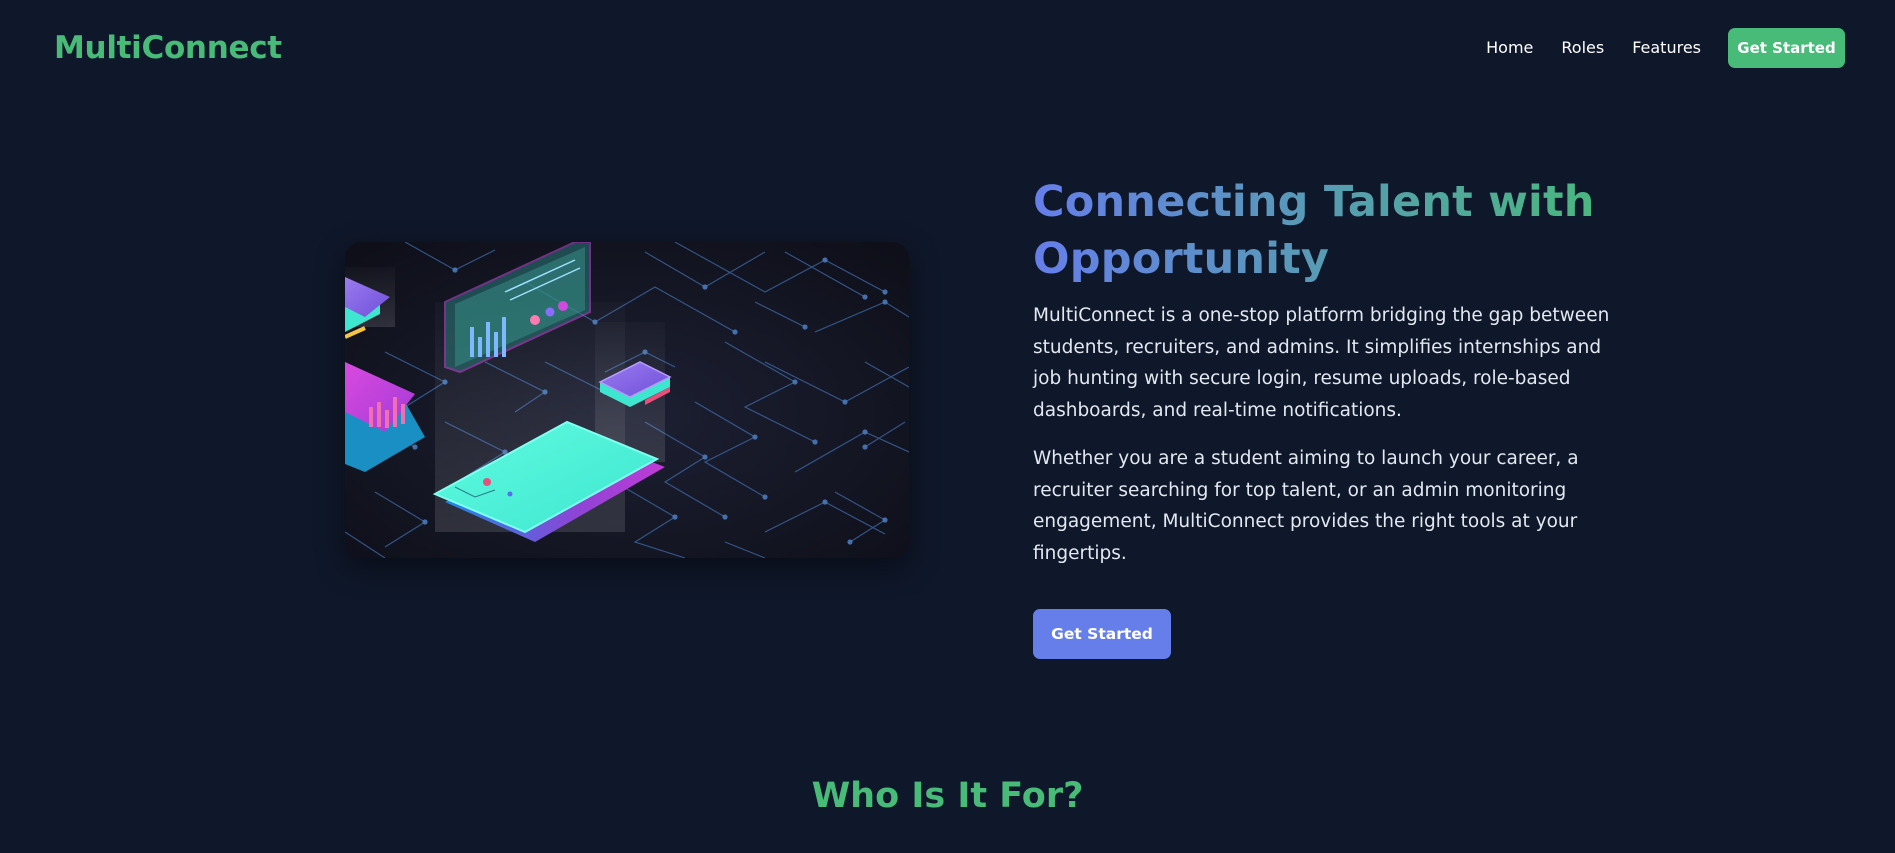 The width and height of the screenshot is (1895, 853). I want to click on nav-link-roles: Roles, so click(1582, 47).